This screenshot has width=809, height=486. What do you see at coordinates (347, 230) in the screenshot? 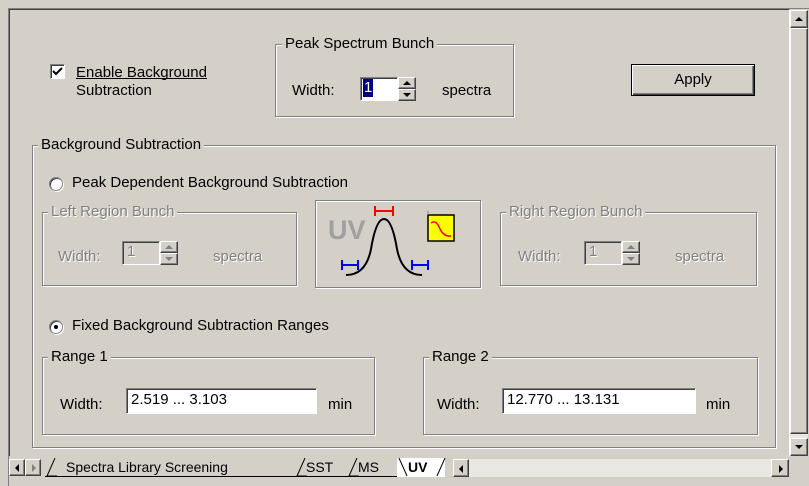
I see `uv-illustration-text: UV` at bounding box center [347, 230].